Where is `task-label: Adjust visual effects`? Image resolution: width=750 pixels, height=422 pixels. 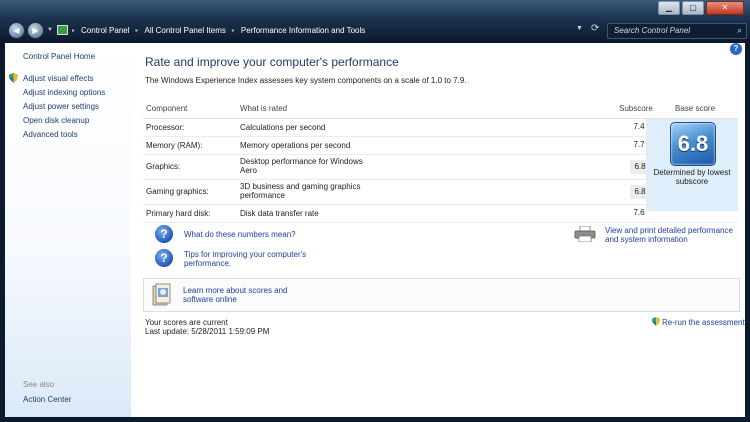 task-label: Adjust visual effects is located at coordinates (58, 78).